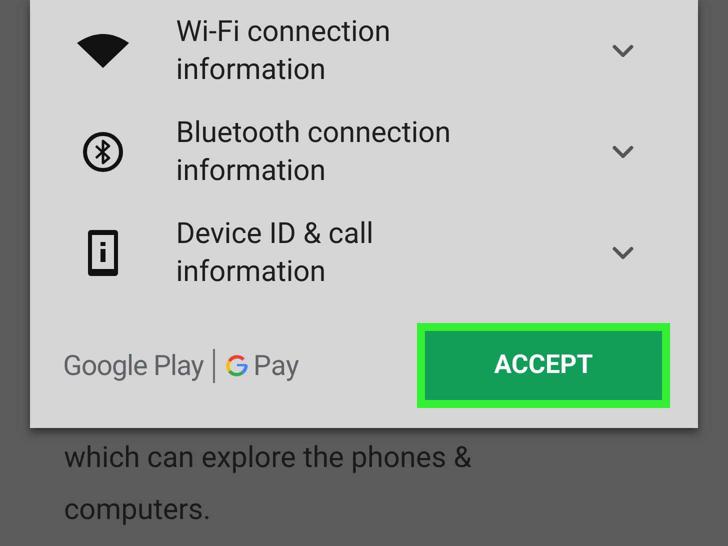 The image size is (728, 546). I want to click on permission-label: Wi-Fi connection information, so click(284, 51).